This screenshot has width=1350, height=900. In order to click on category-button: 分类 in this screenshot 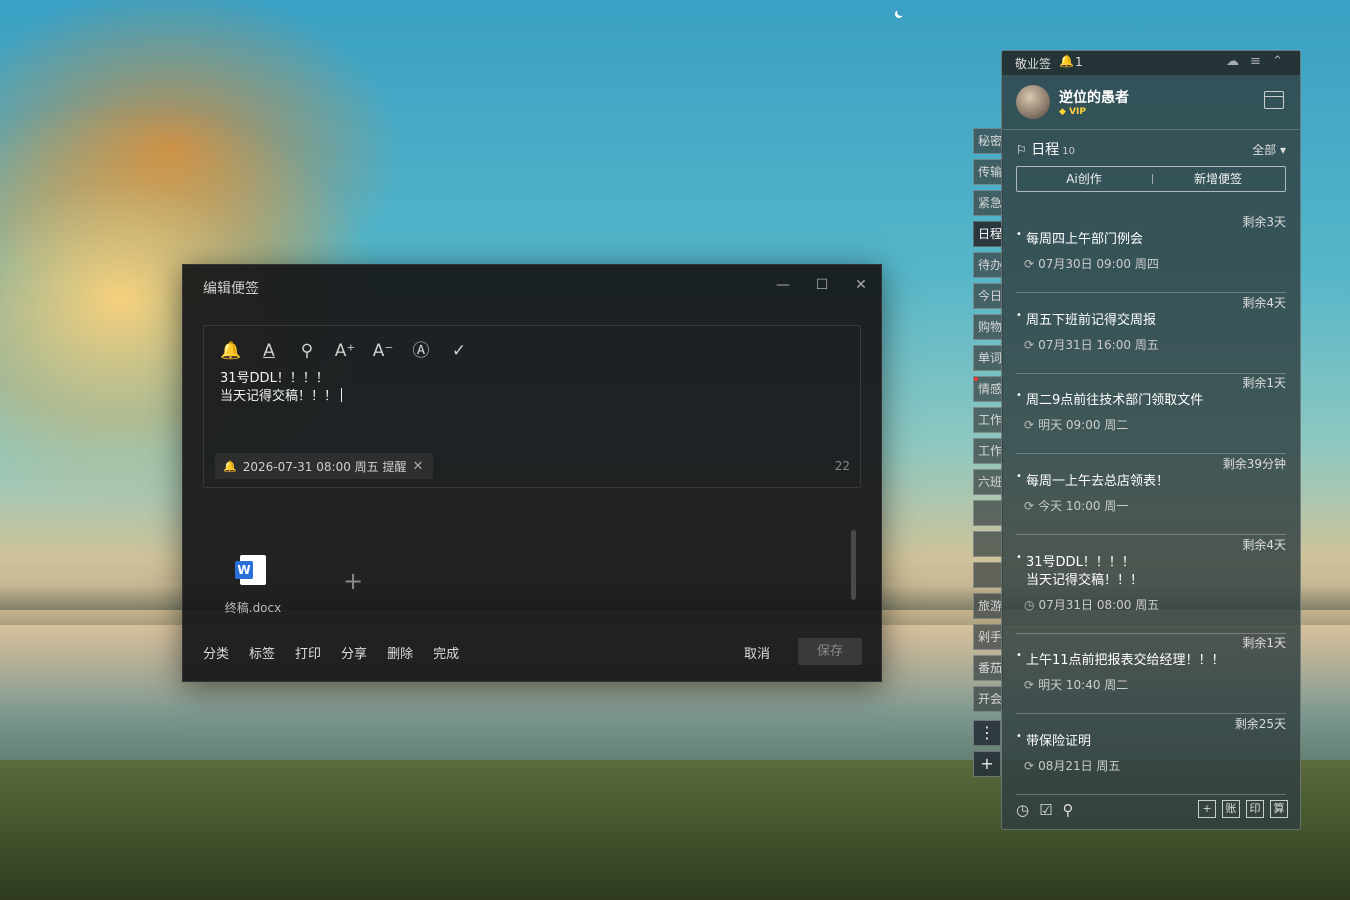, I will do `click(216, 652)`.